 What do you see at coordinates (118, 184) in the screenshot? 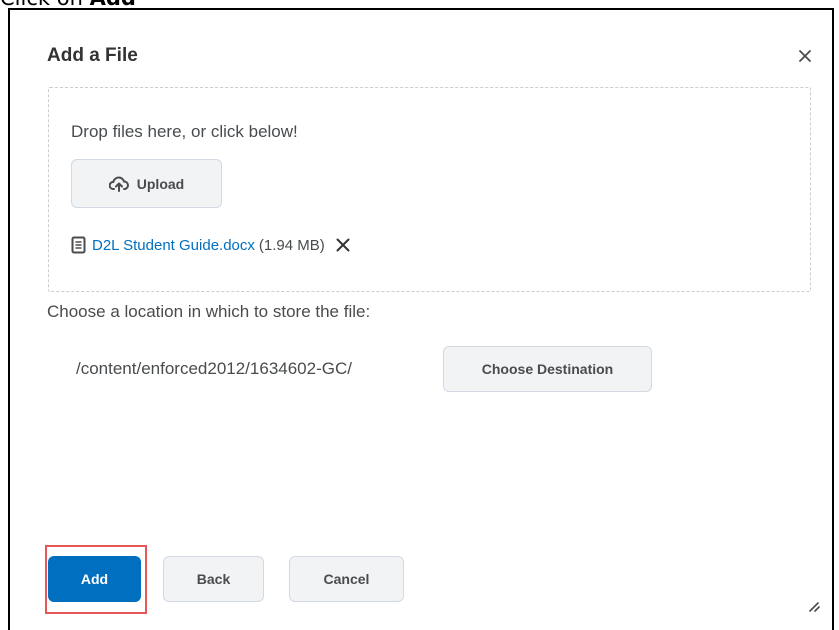
I see `cloud-upload-icon` at bounding box center [118, 184].